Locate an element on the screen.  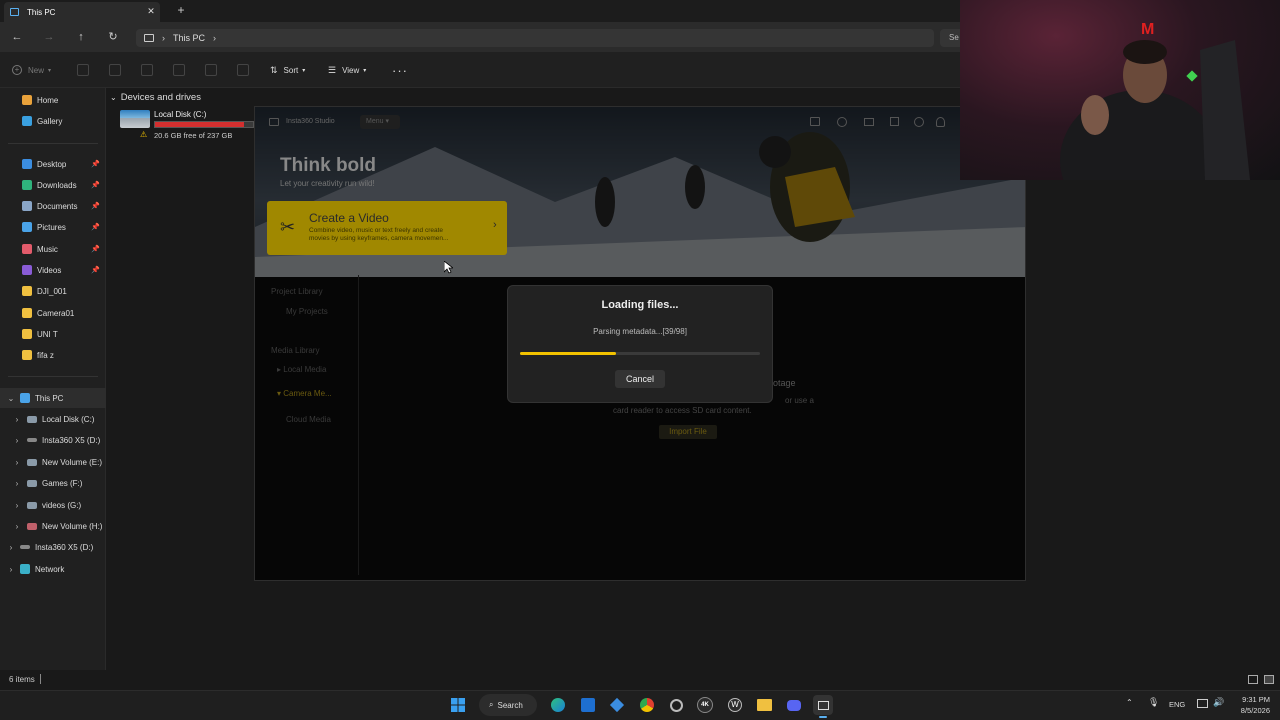
chrome-icon is located at coordinates (647, 705).